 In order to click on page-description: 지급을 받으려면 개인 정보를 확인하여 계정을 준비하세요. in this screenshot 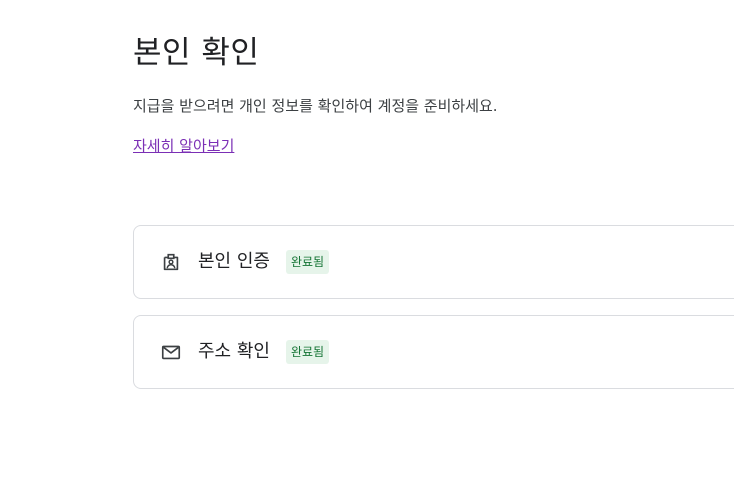, I will do `click(315, 106)`.